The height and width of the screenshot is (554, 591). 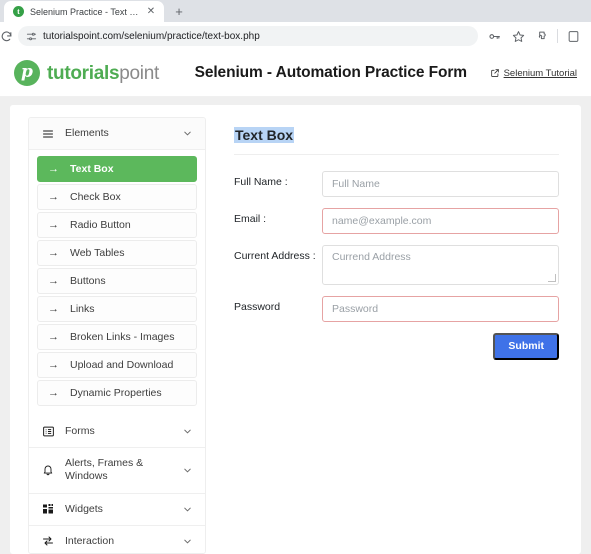 I want to click on interaction-arrows-icon, so click(x=48, y=541).